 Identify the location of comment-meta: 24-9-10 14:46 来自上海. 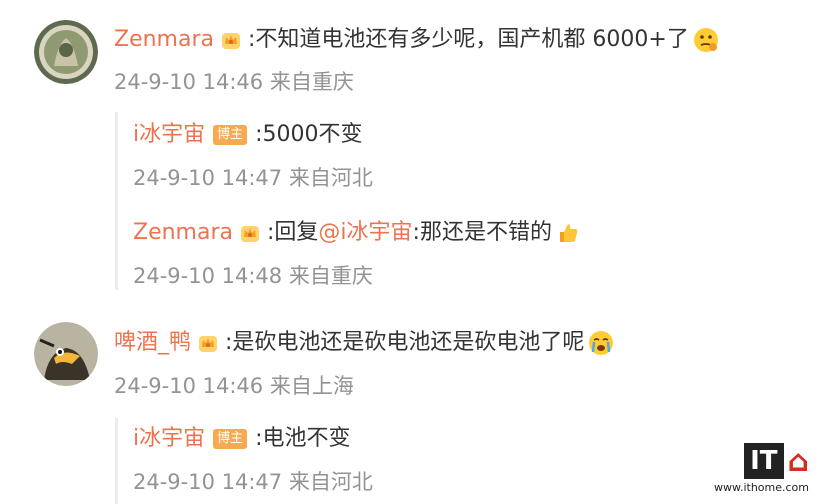
(234, 386).